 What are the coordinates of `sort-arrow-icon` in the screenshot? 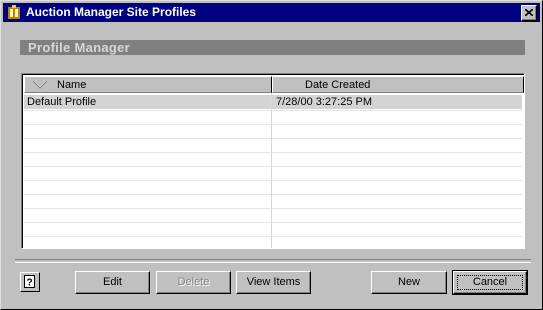 It's located at (40, 85).